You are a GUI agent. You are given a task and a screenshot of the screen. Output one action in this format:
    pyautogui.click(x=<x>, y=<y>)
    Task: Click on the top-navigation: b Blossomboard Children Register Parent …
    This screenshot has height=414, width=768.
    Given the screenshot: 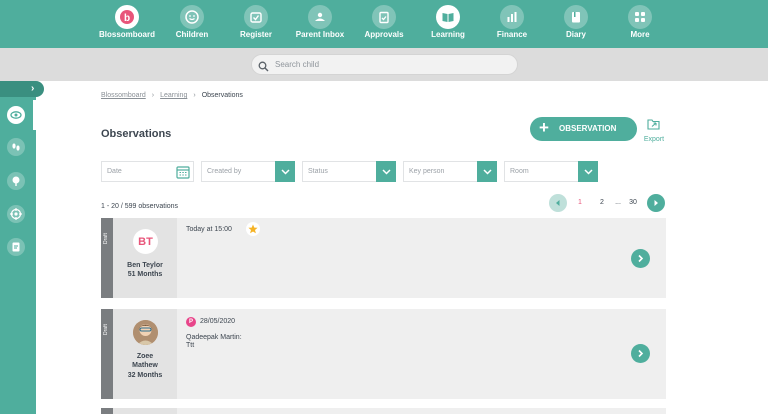 What is the action you would take?
    pyautogui.click(x=384, y=24)
    